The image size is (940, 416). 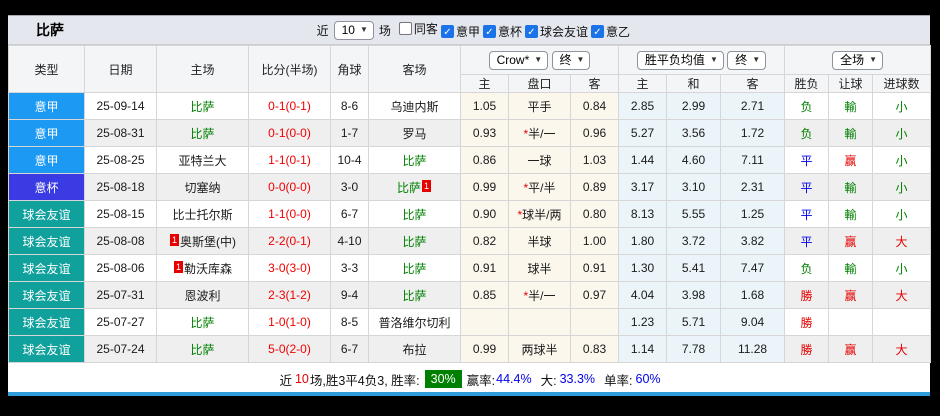 What do you see at coordinates (298, 322) in the screenshot?
I see `halftime-score: (1-0)` at bounding box center [298, 322].